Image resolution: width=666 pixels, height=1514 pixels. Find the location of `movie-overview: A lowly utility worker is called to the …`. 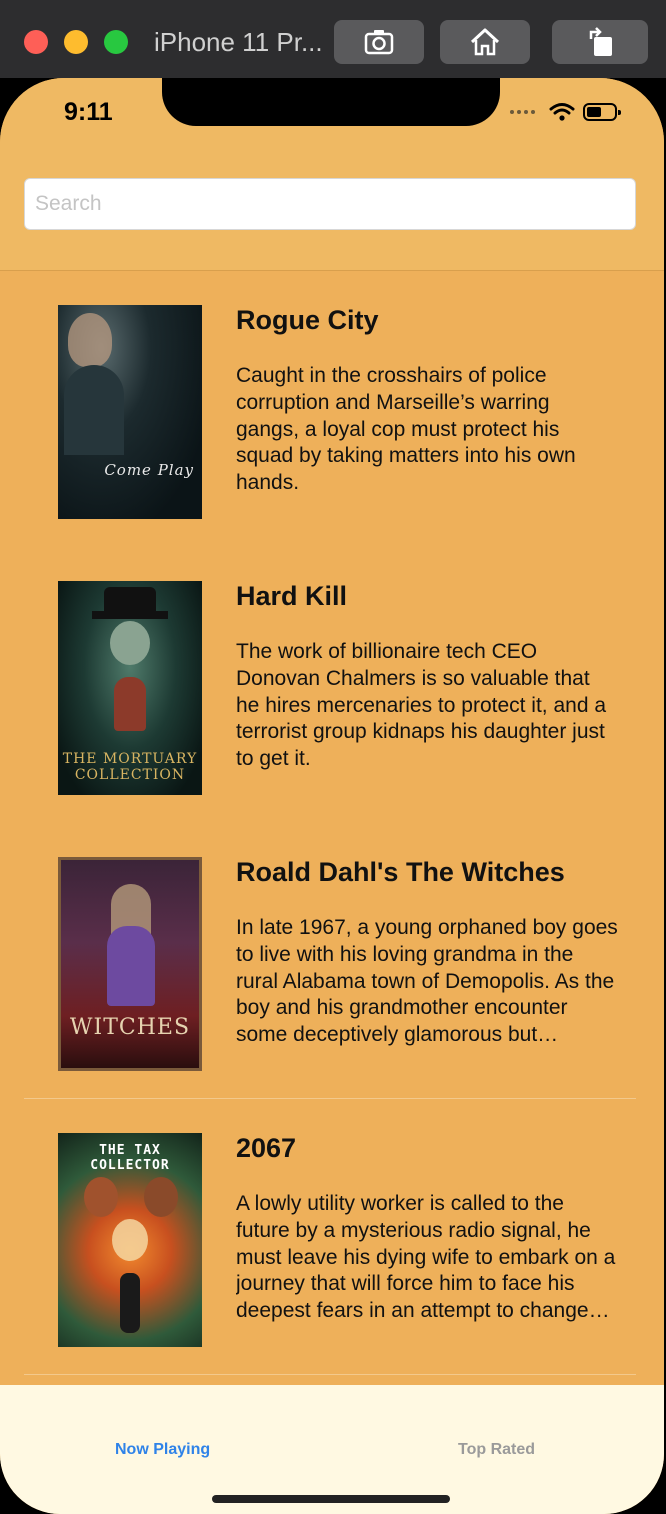

movie-overview: A lowly utility worker is called to the … is located at coordinates (426, 1257).